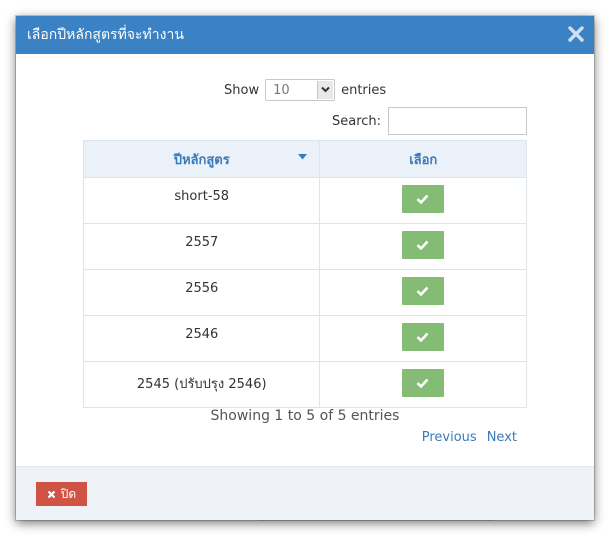 This screenshot has height=537, width=608. I want to click on entries-length-control: Show 10 entries, so click(305, 90).